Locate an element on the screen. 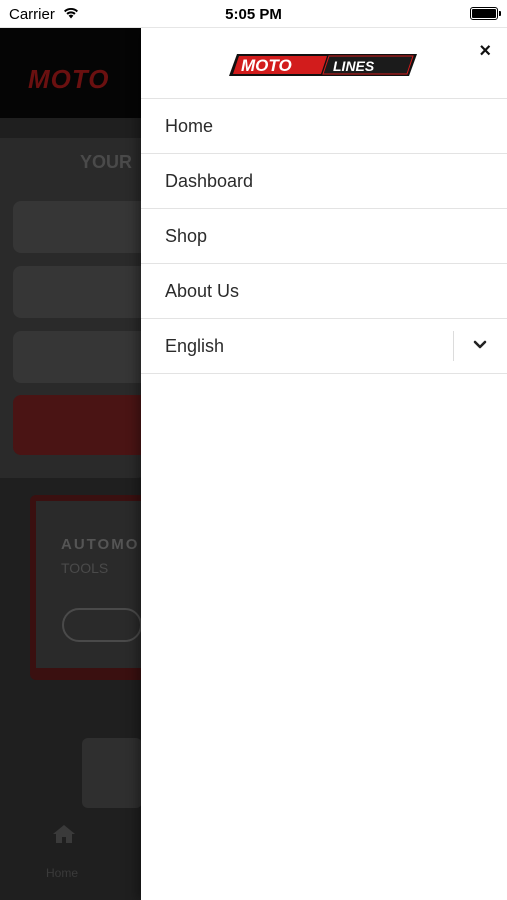 This screenshot has height=900, width=507. svg-text: MOTO is located at coordinates (266, 65).